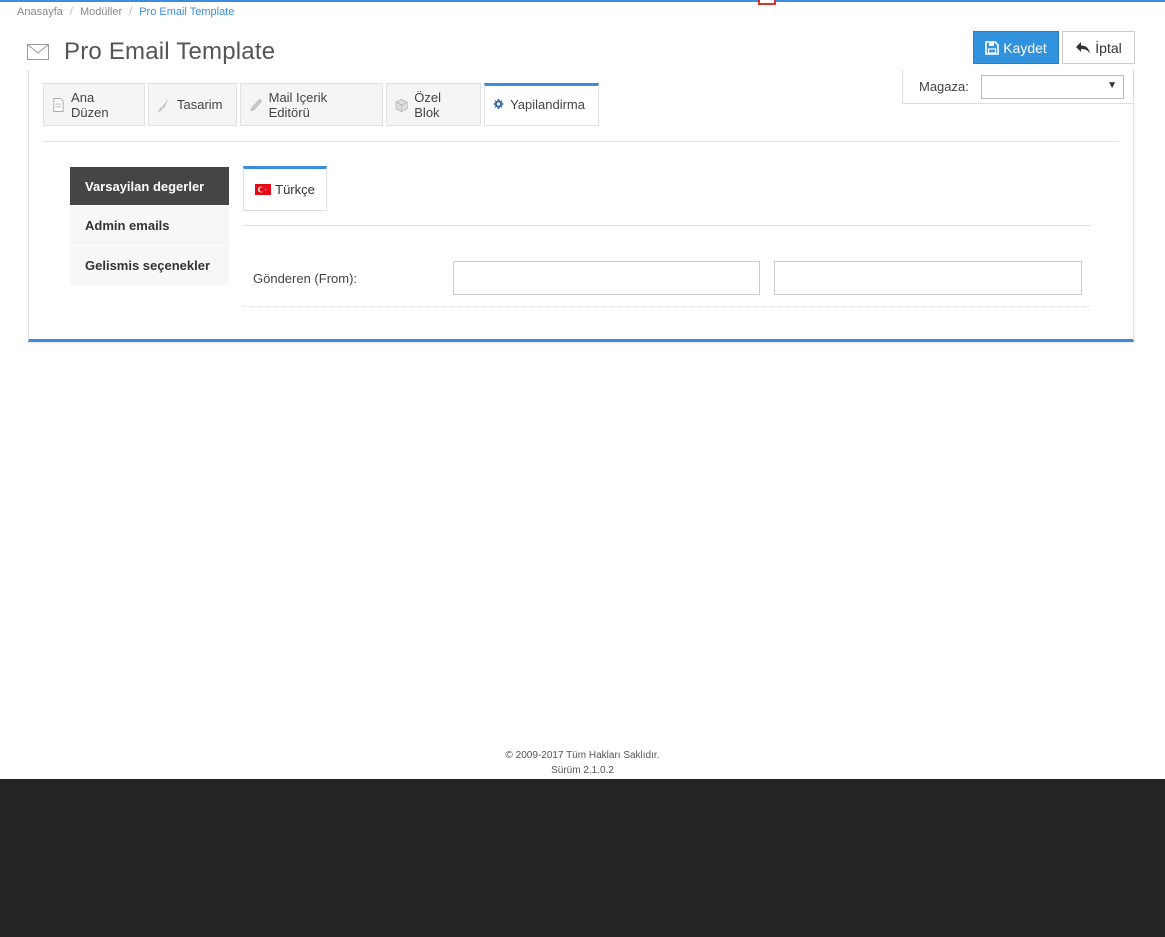 This screenshot has width=1165, height=937. What do you see at coordinates (928, 278) in the screenshot?
I see `from-email-input` at bounding box center [928, 278].